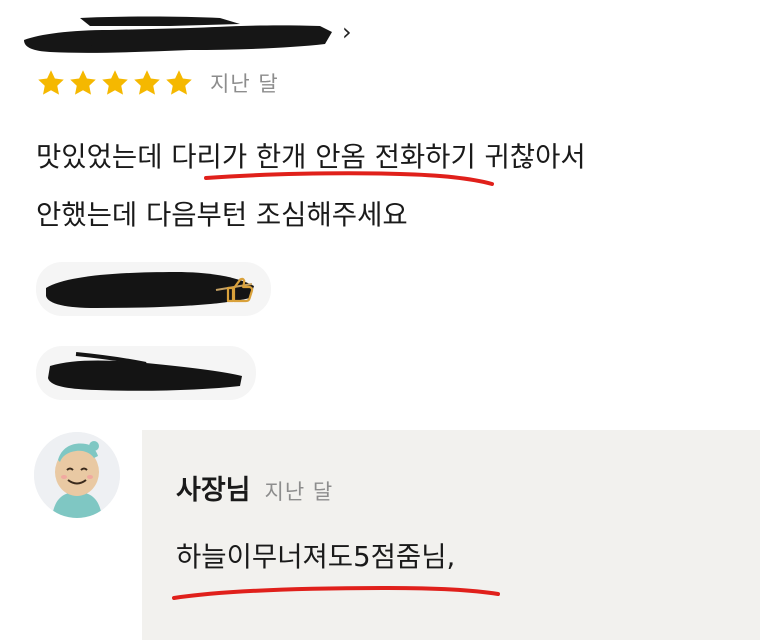 This screenshot has height=640, width=760. I want to click on chef-character-icon, so click(77, 475).